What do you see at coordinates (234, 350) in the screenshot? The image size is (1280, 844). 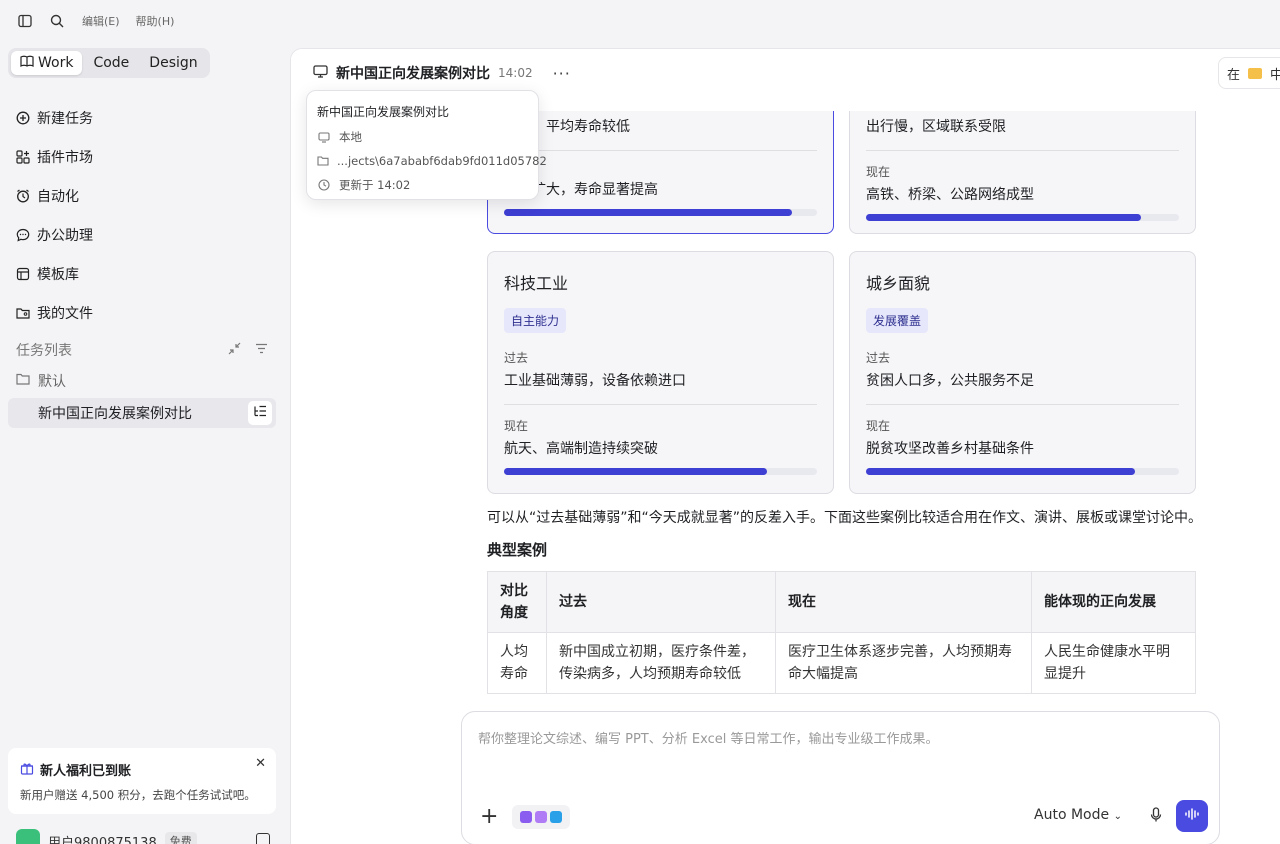 I see `collapse-icon` at bounding box center [234, 350].